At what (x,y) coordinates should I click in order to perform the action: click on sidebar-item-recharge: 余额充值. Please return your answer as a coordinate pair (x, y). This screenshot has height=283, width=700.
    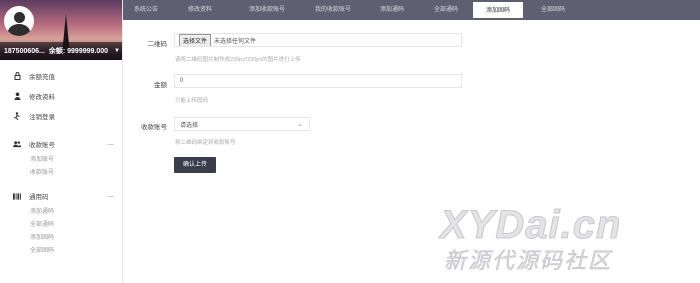
    Looking at the image, I should click on (61, 76).